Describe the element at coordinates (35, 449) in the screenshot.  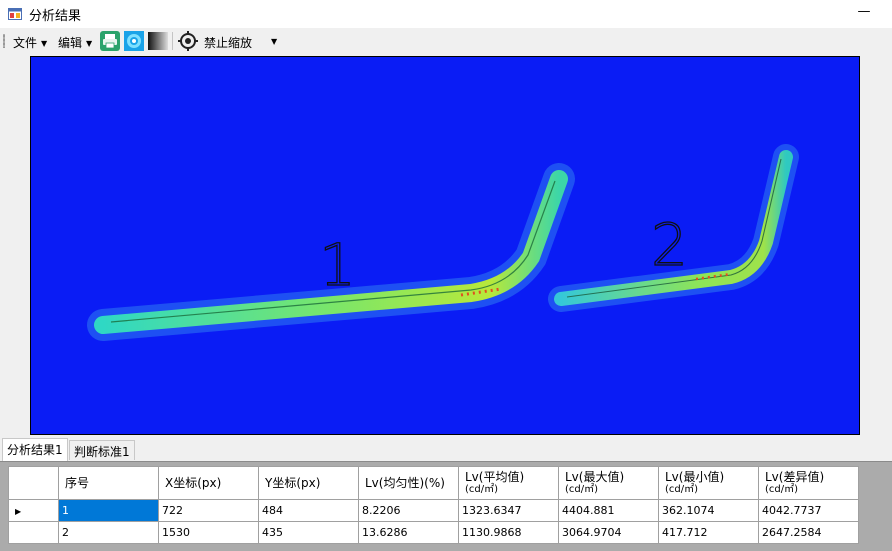
I see `tab-analysis-result-1: 分析结果1` at that location.